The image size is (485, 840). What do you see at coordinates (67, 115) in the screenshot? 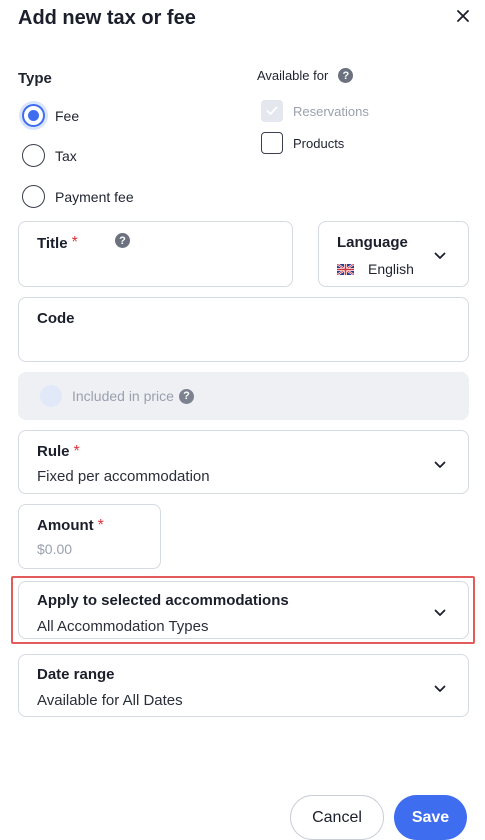
I see `fee-label: Fee` at bounding box center [67, 115].